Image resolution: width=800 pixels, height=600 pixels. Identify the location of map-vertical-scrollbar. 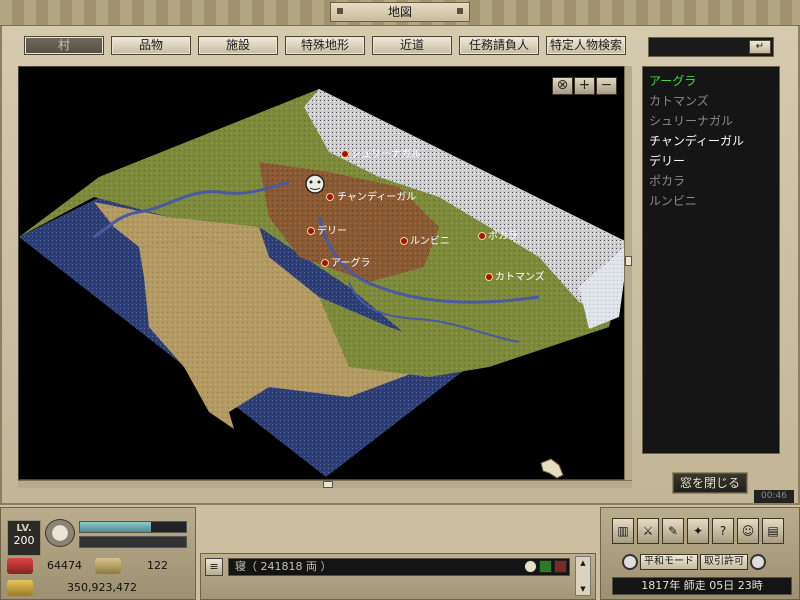
(628, 273).